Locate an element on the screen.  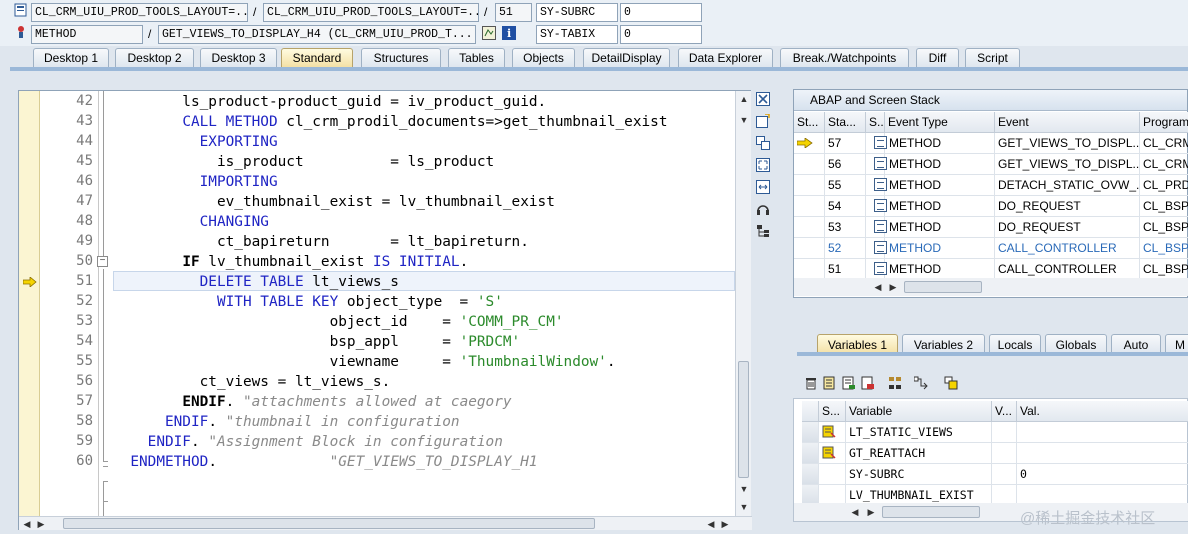
tab-diff: Diff is located at coordinates (937, 58).